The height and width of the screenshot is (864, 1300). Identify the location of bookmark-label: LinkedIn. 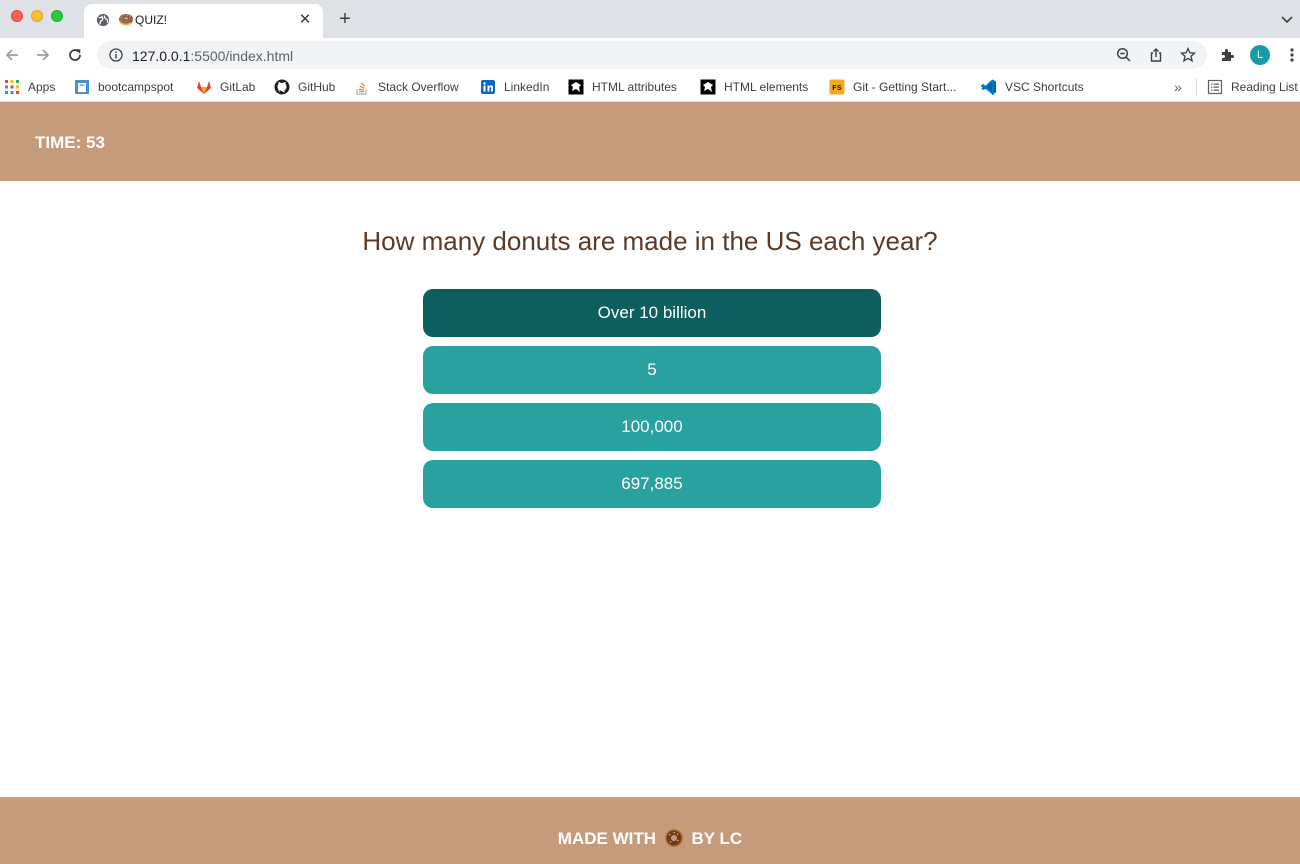
(527, 87).